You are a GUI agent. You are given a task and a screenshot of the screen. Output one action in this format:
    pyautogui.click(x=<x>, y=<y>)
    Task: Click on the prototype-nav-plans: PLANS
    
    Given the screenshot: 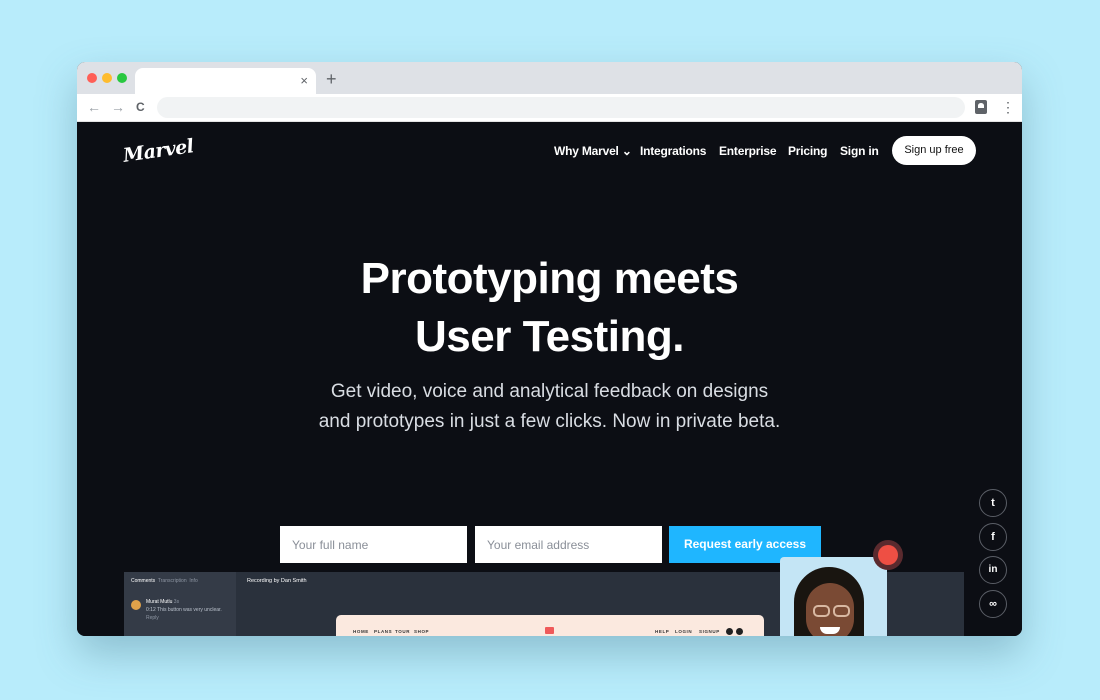 What is the action you would take?
    pyautogui.click(x=383, y=631)
    